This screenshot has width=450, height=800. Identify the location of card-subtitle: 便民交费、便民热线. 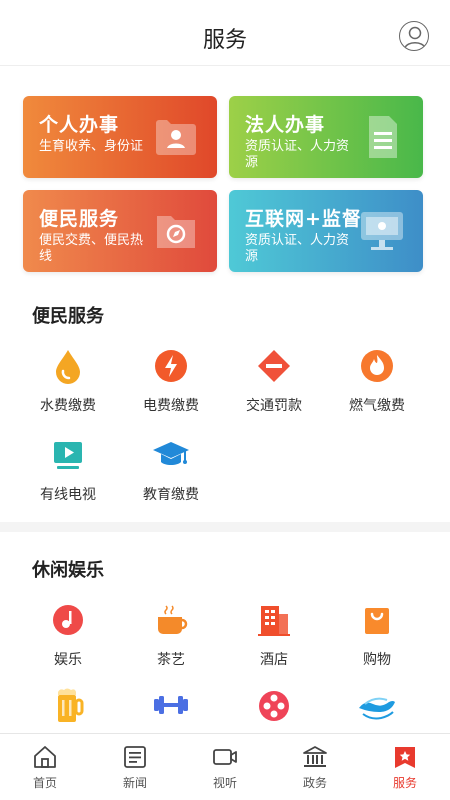
(91, 248).